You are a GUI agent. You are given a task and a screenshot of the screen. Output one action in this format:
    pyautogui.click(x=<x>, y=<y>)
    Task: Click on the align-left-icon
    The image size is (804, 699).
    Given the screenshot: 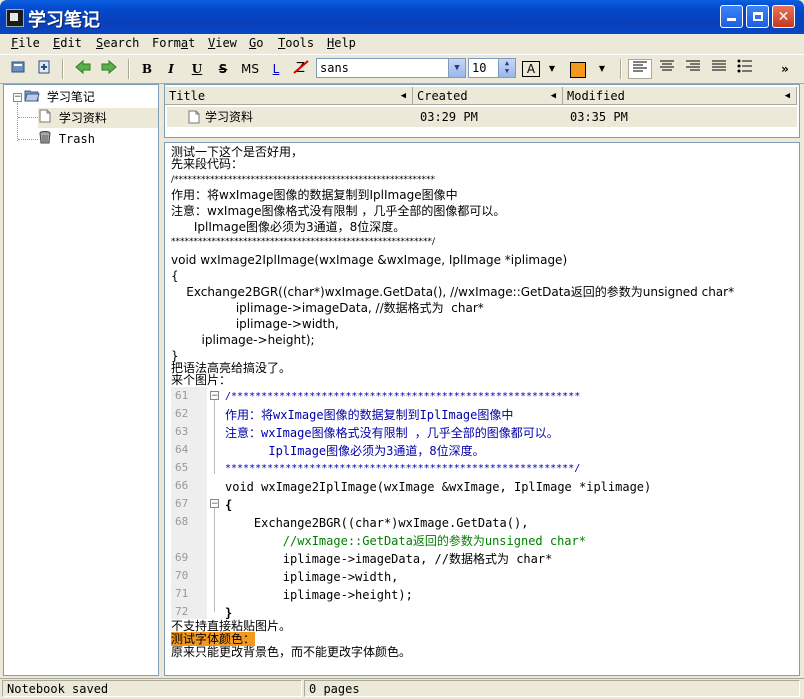 What is the action you would take?
    pyautogui.click(x=640, y=69)
    